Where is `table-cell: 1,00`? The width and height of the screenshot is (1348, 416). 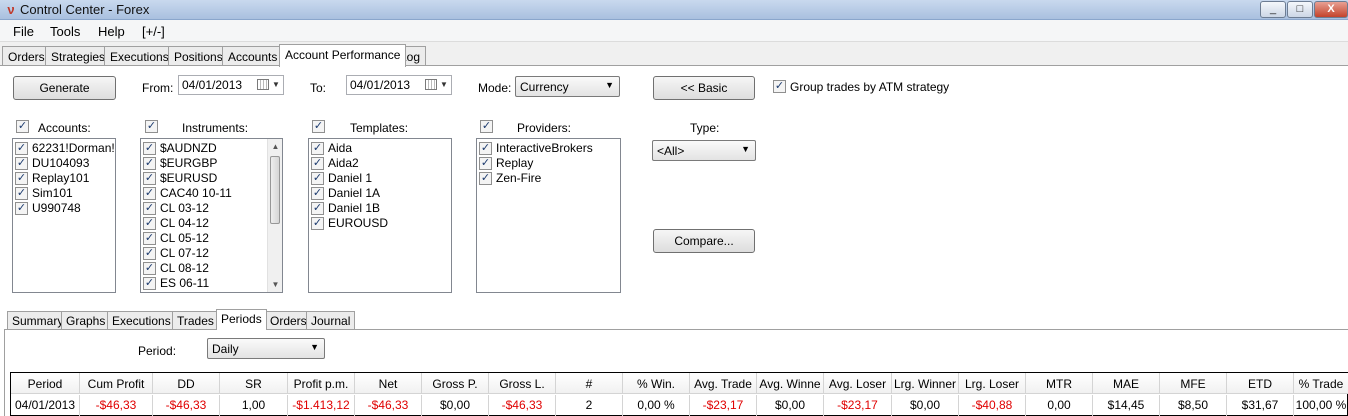 table-cell: 1,00 is located at coordinates (254, 405).